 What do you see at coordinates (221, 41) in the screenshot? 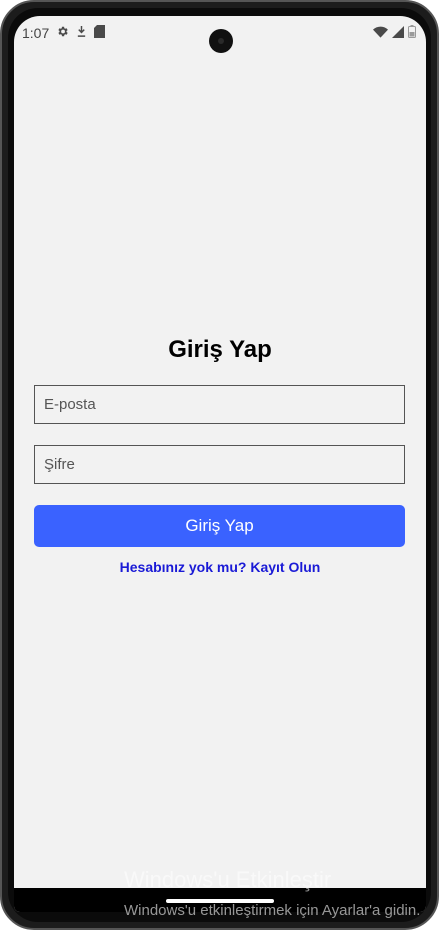
I see `front-camera` at bounding box center [221, 41].